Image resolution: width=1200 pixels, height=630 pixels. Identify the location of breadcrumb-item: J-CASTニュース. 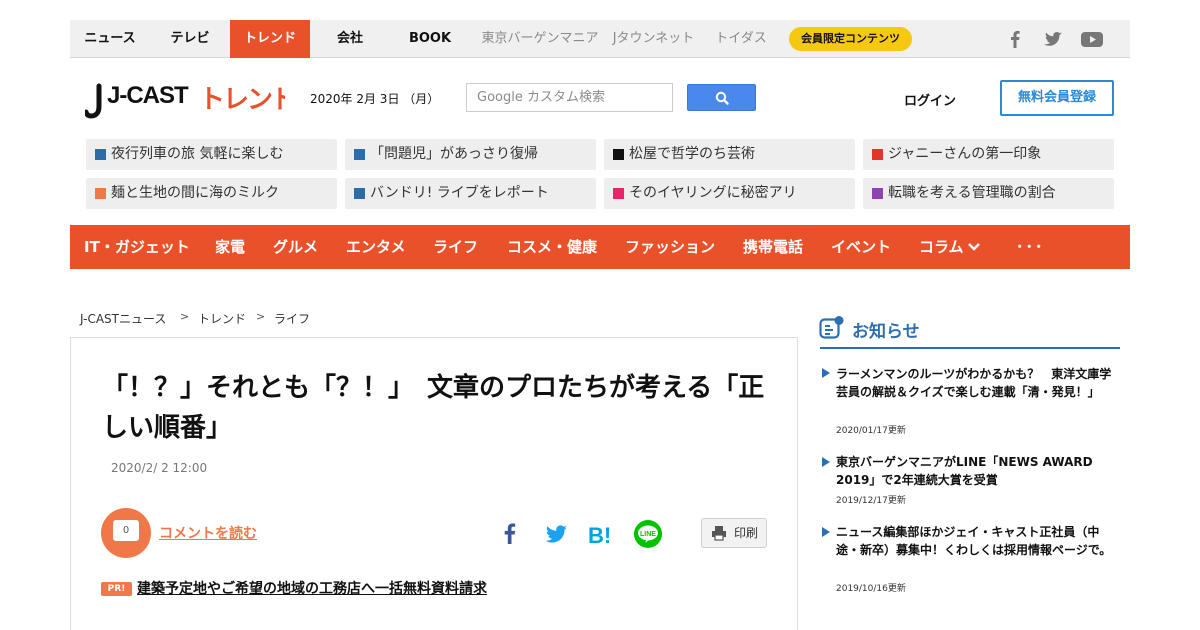
(123, 318).